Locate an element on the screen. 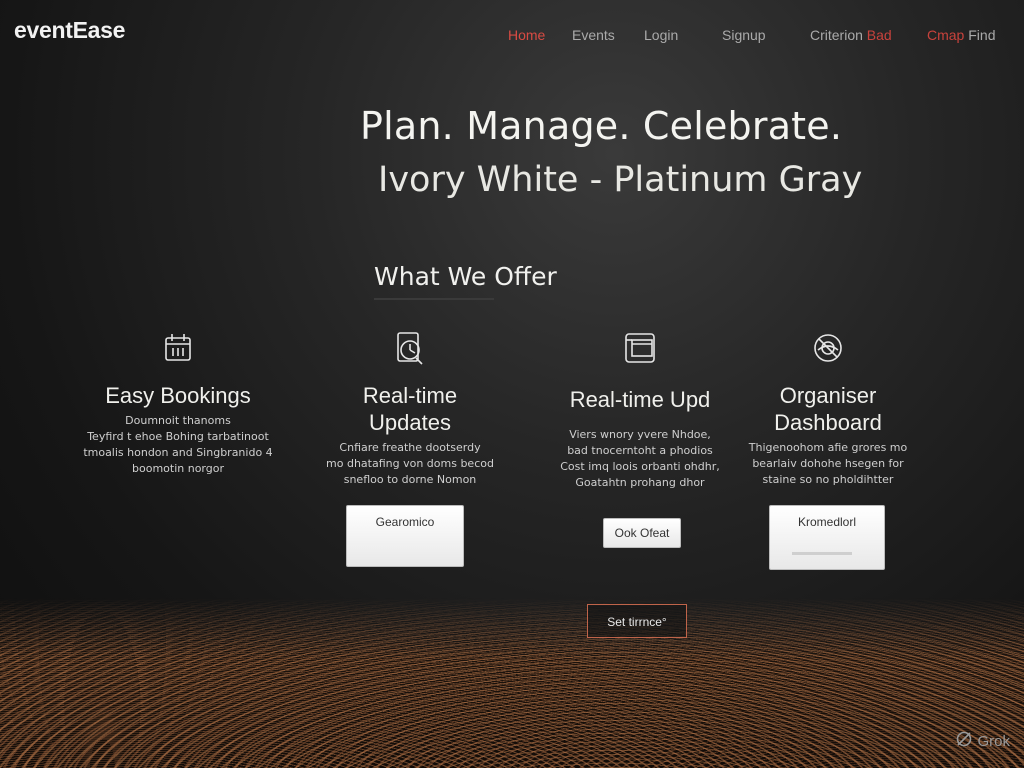 This screenshot has height=768, width=1024. clock-icon is located at coordinates (410, 348).